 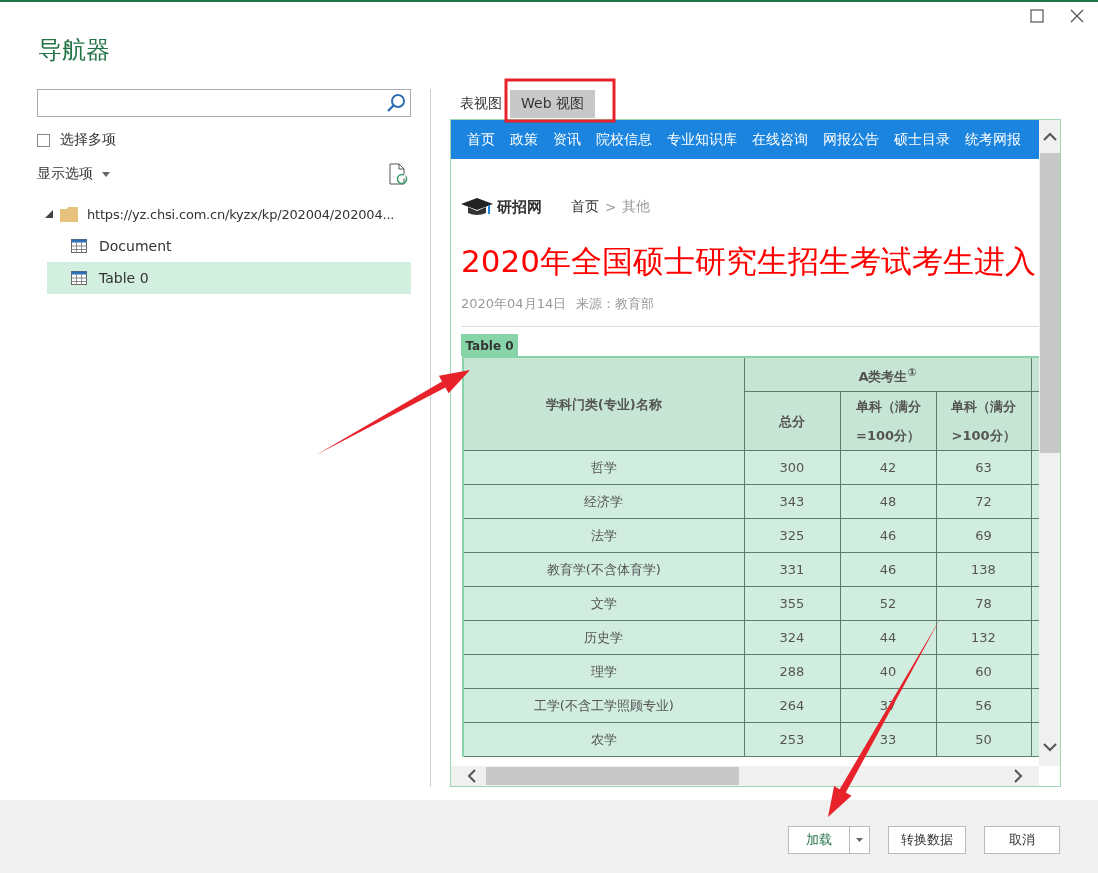 What do you see at coordinates (983, 467) in the screenshot?
I see `table-cell: 63` at bounding box center [983, 467].